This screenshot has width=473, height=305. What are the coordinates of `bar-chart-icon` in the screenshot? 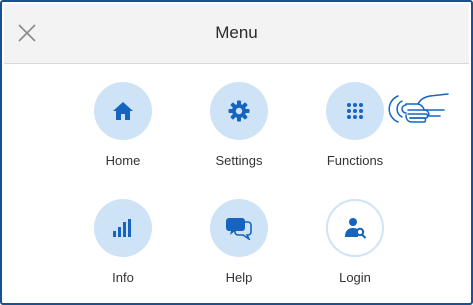 It's located at (122, 228).